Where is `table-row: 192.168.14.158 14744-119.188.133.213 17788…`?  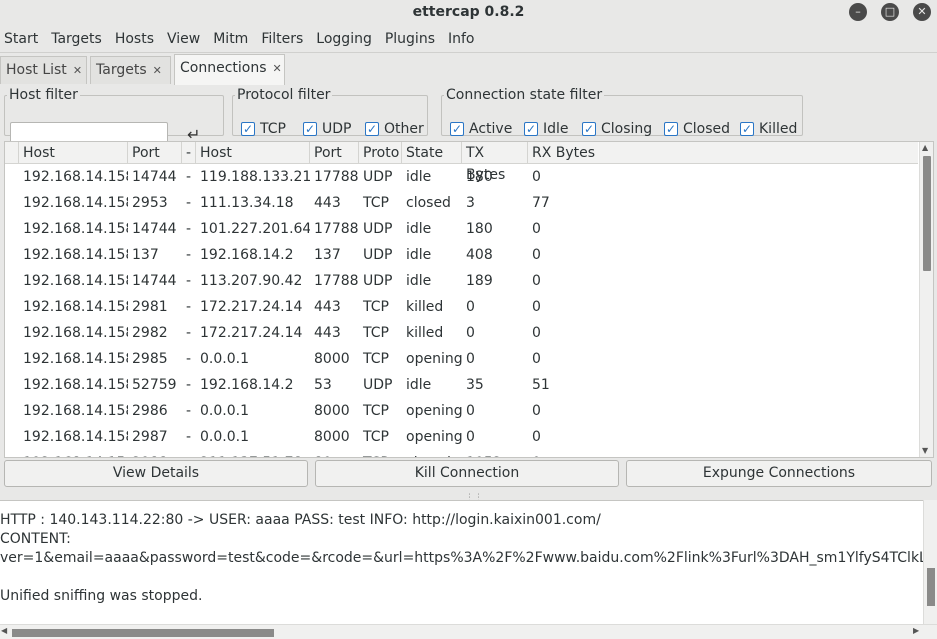
table-row: 192.168.14.158 14744-119.188.133.213 17788… is located at coordinates (461, 177).